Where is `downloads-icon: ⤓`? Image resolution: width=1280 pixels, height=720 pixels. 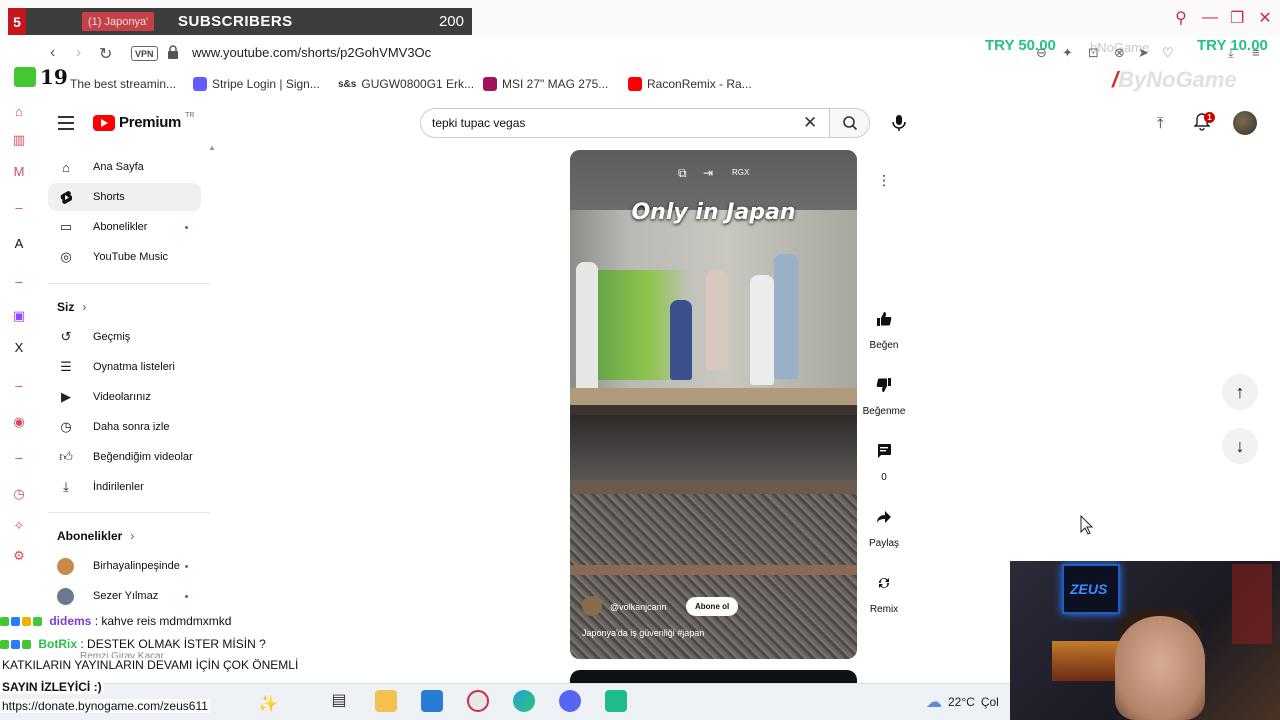 downloads-icon: ⤓ is located at coordinates (1231, 53).